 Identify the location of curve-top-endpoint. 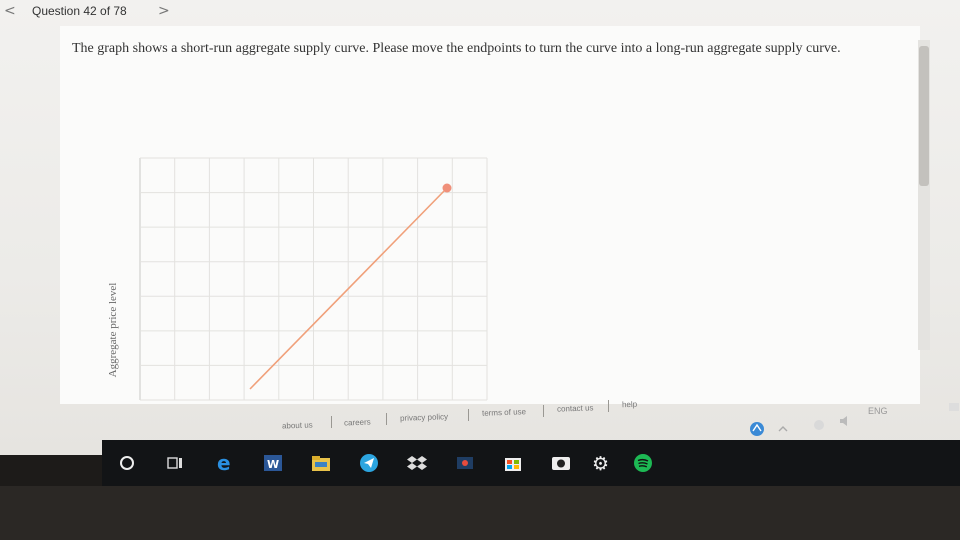
(447, 188).